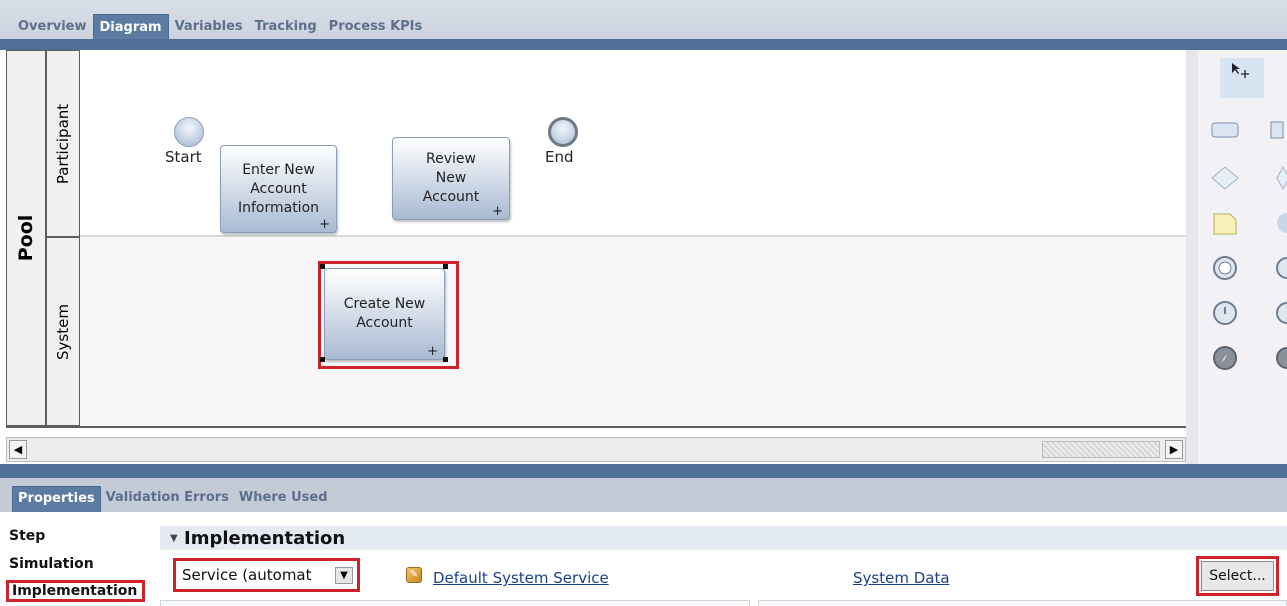 The image size is (1287, 606). I want to click on lane-label-system: System, so click(63, 331).